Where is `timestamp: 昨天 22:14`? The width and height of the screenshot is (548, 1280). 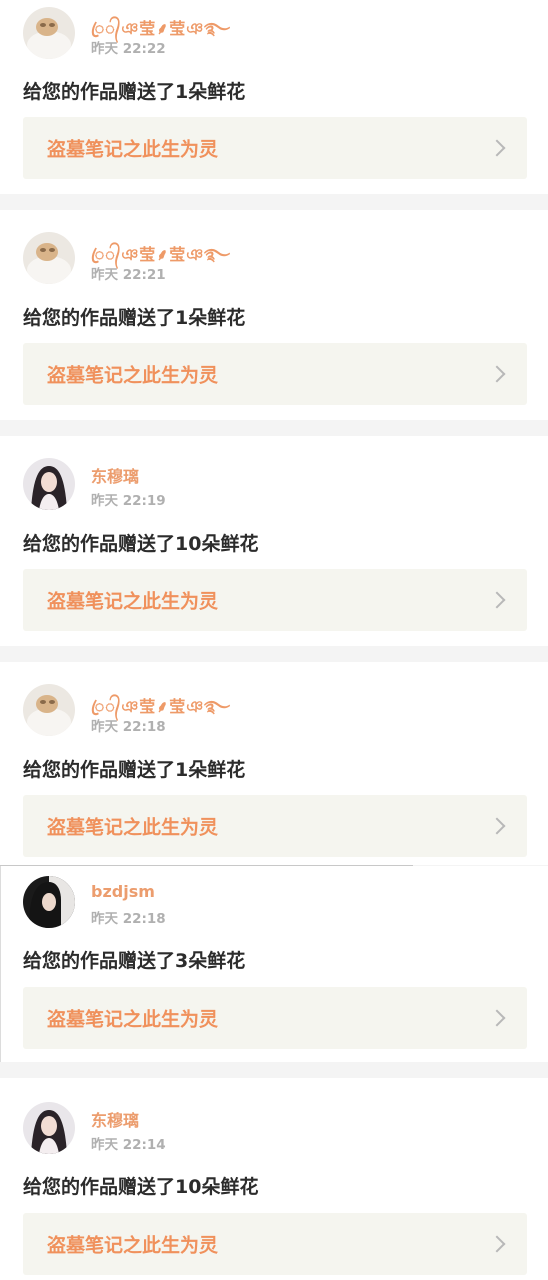
timestamp: 昨天 22:14 is located at coordinates (128, 1145).